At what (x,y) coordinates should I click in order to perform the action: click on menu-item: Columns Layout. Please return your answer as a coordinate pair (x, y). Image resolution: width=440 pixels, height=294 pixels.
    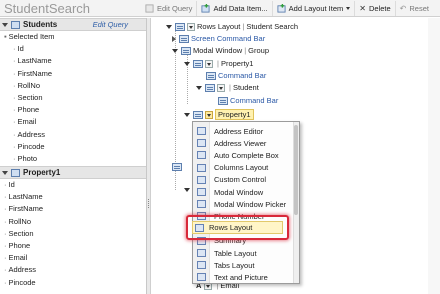
    Looking at the image, I should click on (246, 168).